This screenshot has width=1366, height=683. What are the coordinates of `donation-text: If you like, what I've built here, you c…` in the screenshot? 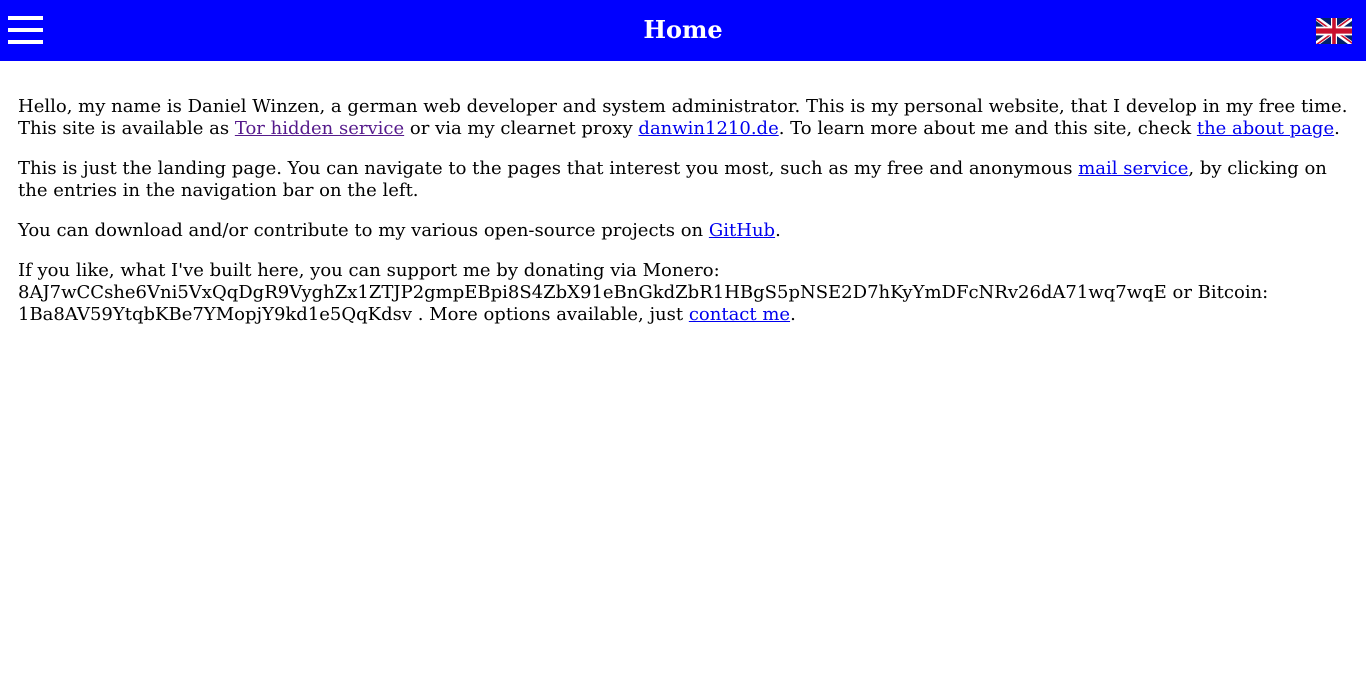 It's located at (369, 270).